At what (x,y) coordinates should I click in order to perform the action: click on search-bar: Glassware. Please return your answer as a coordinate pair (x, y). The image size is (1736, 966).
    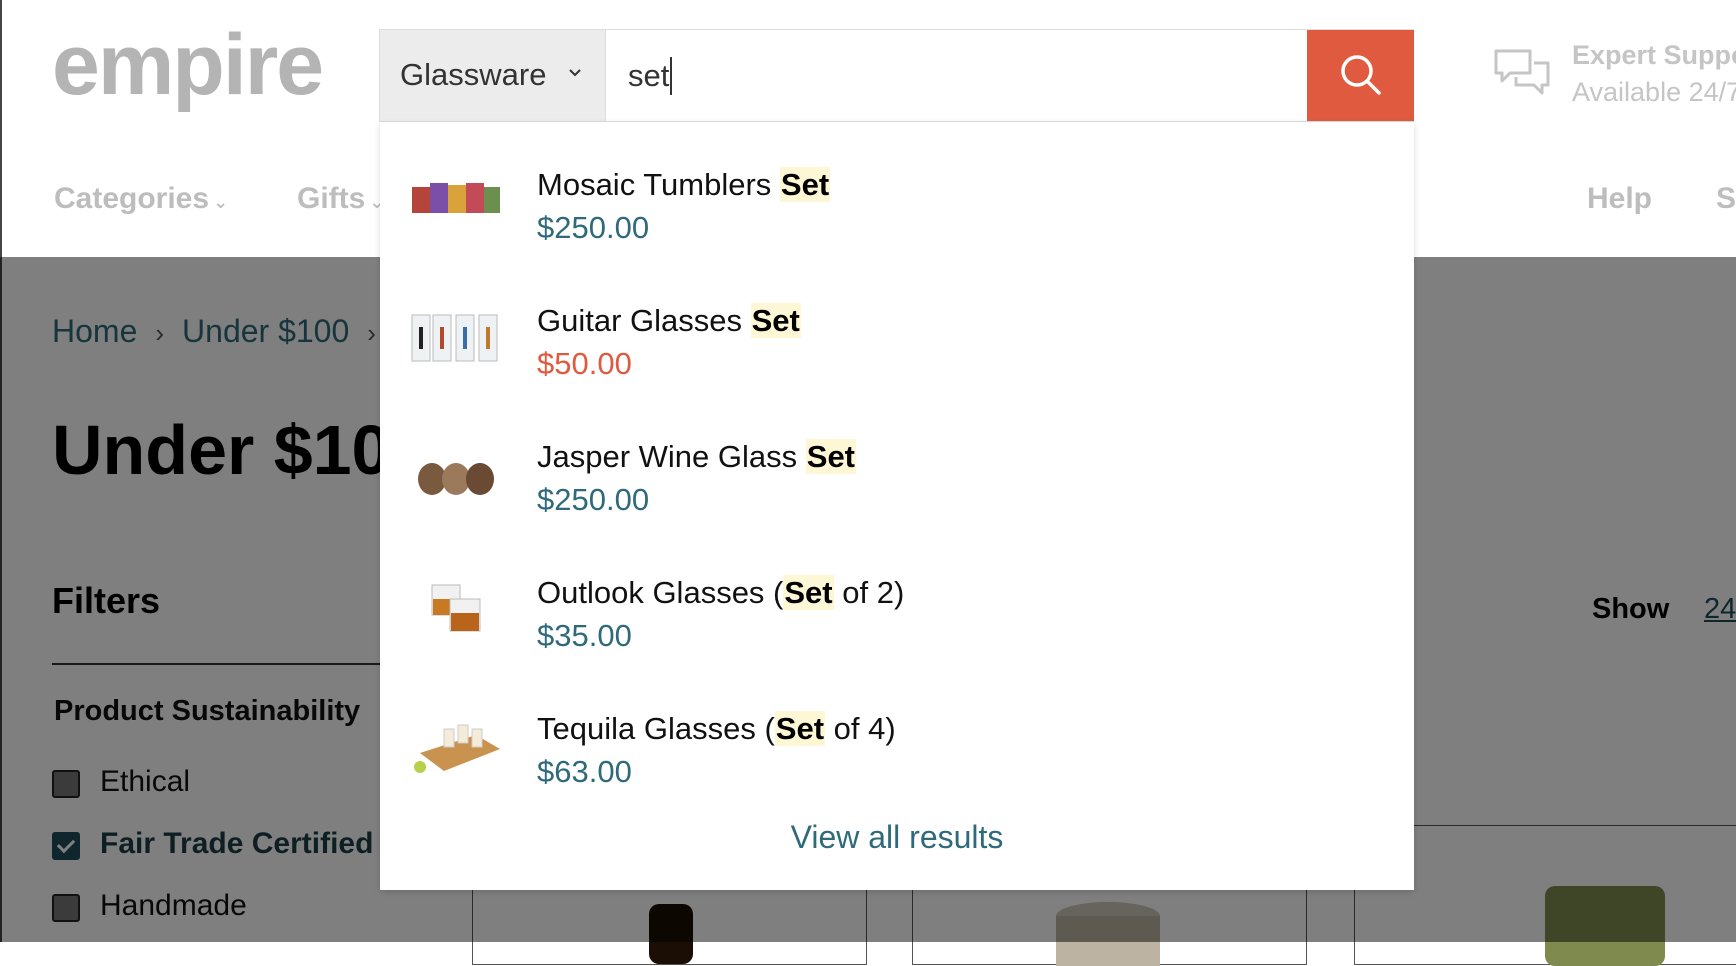
    Looking at the image, I should click on (896, 75).